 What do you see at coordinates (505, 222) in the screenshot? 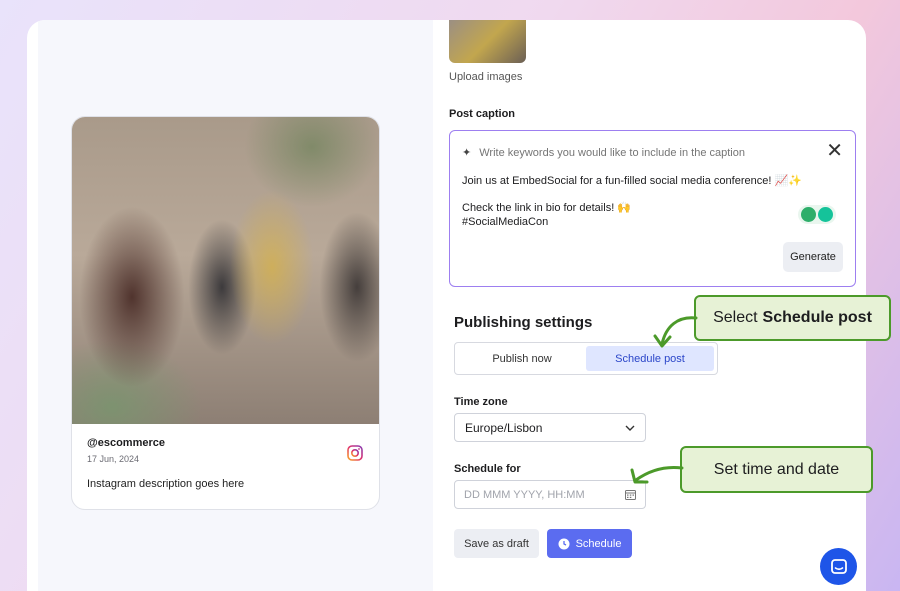
I see `caption-hashtag: #SocialMediaCon` at bounding box center [505, 222].